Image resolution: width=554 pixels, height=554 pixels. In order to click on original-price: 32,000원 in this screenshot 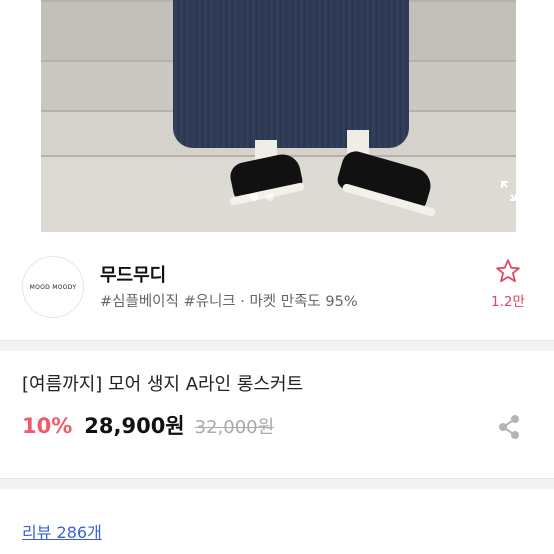, I will do `click(234, 427)`.